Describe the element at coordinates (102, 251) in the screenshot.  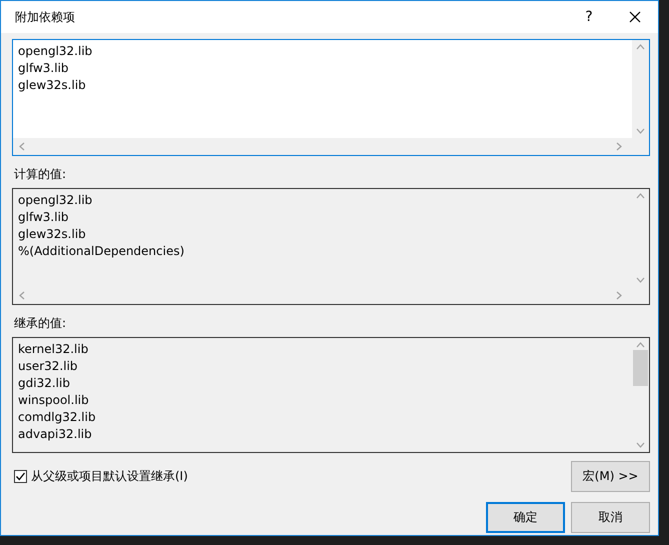
I see `list-line: %(AdditionalDependencies)` at that location.